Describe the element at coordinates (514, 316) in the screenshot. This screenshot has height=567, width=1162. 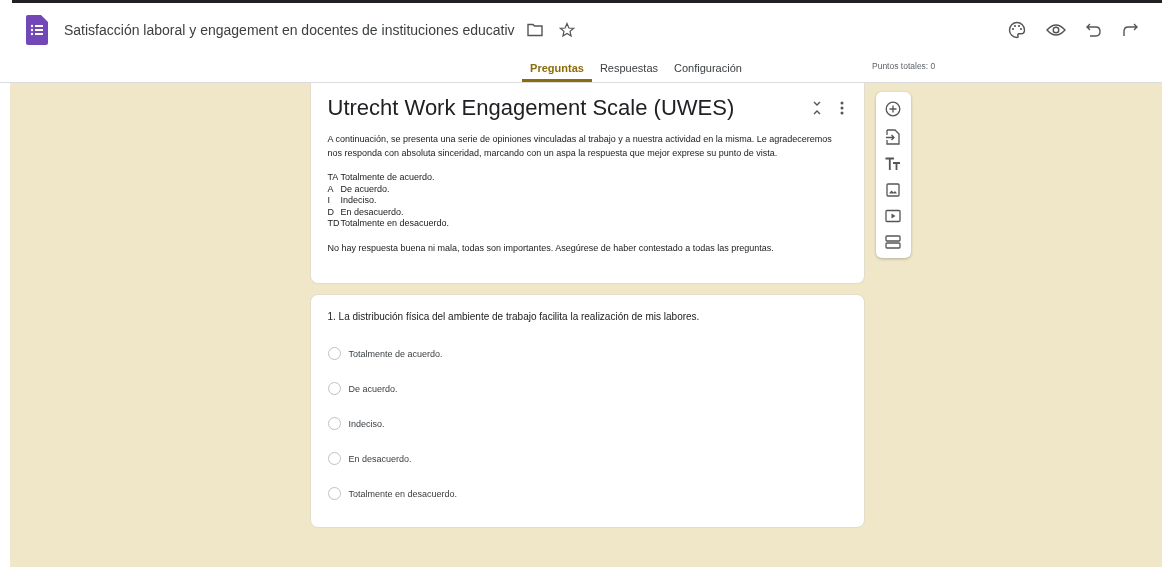
I see `question-title: 1. La distribución física del ambiente de trabajo facilita la realización de mis labores.` at that location.